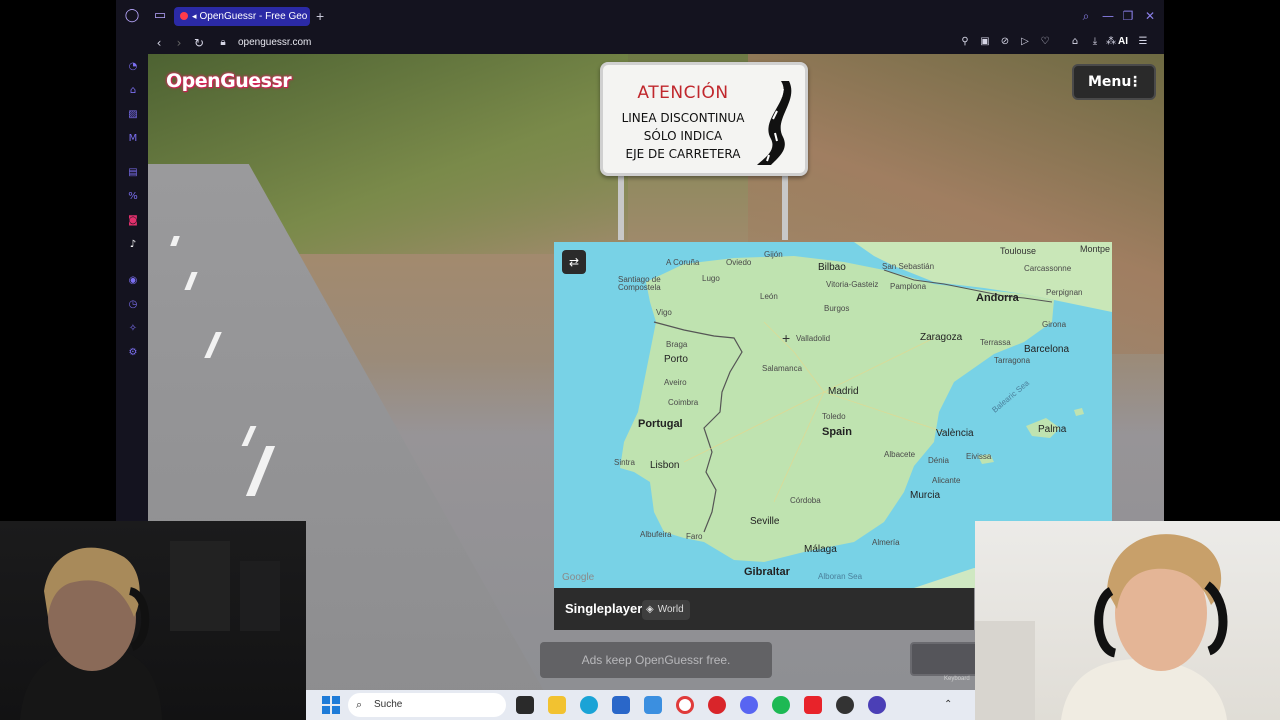 The height and width of the screenshot is (720, 1280). What do you see at coordinates (852, 284) in the screenshot?
I see `map-label: Vitoria-Gasteiz` at bounding box center [852, 284].